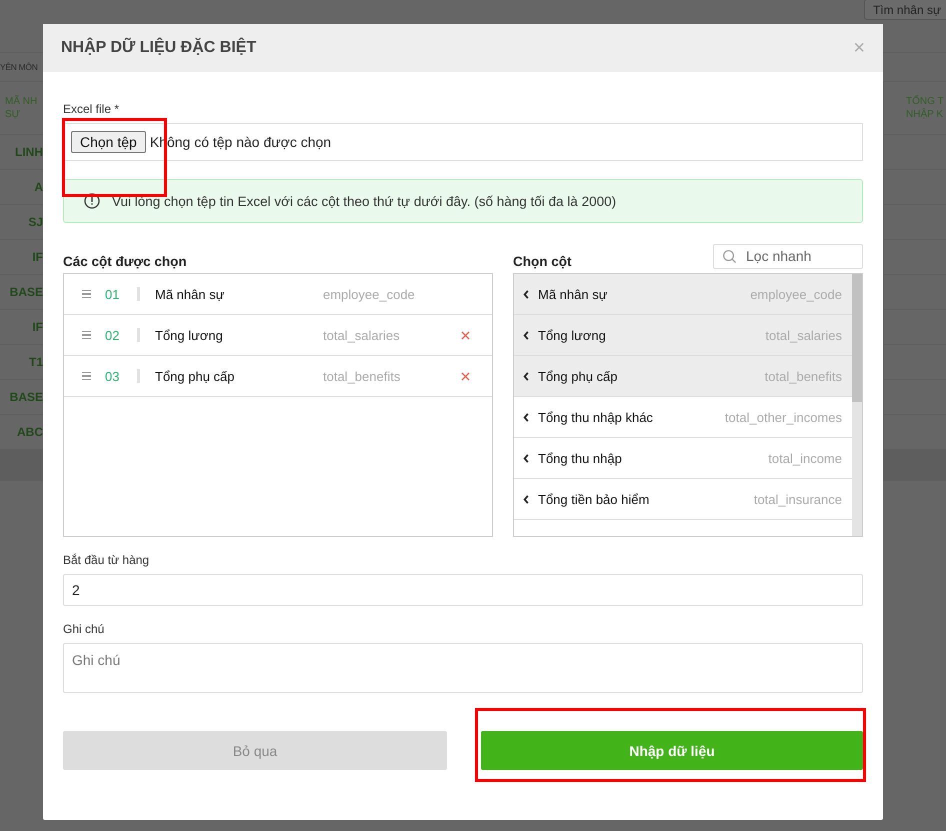 The height and width of the screenshot is (831, 946). I want to click on table-cell: ABC, so click(30, 432).